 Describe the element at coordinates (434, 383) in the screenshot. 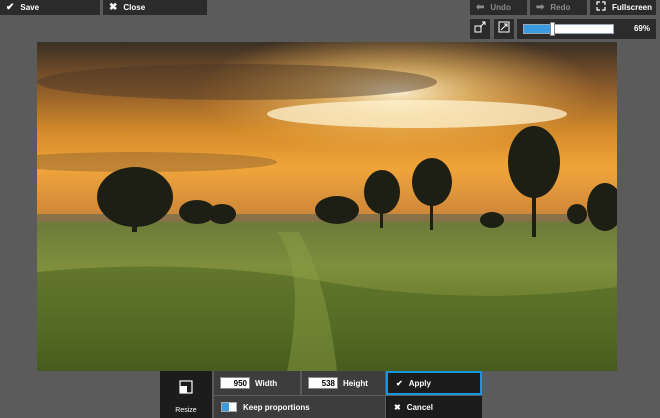

I see `apply-button: ✔ Apply` at that location.